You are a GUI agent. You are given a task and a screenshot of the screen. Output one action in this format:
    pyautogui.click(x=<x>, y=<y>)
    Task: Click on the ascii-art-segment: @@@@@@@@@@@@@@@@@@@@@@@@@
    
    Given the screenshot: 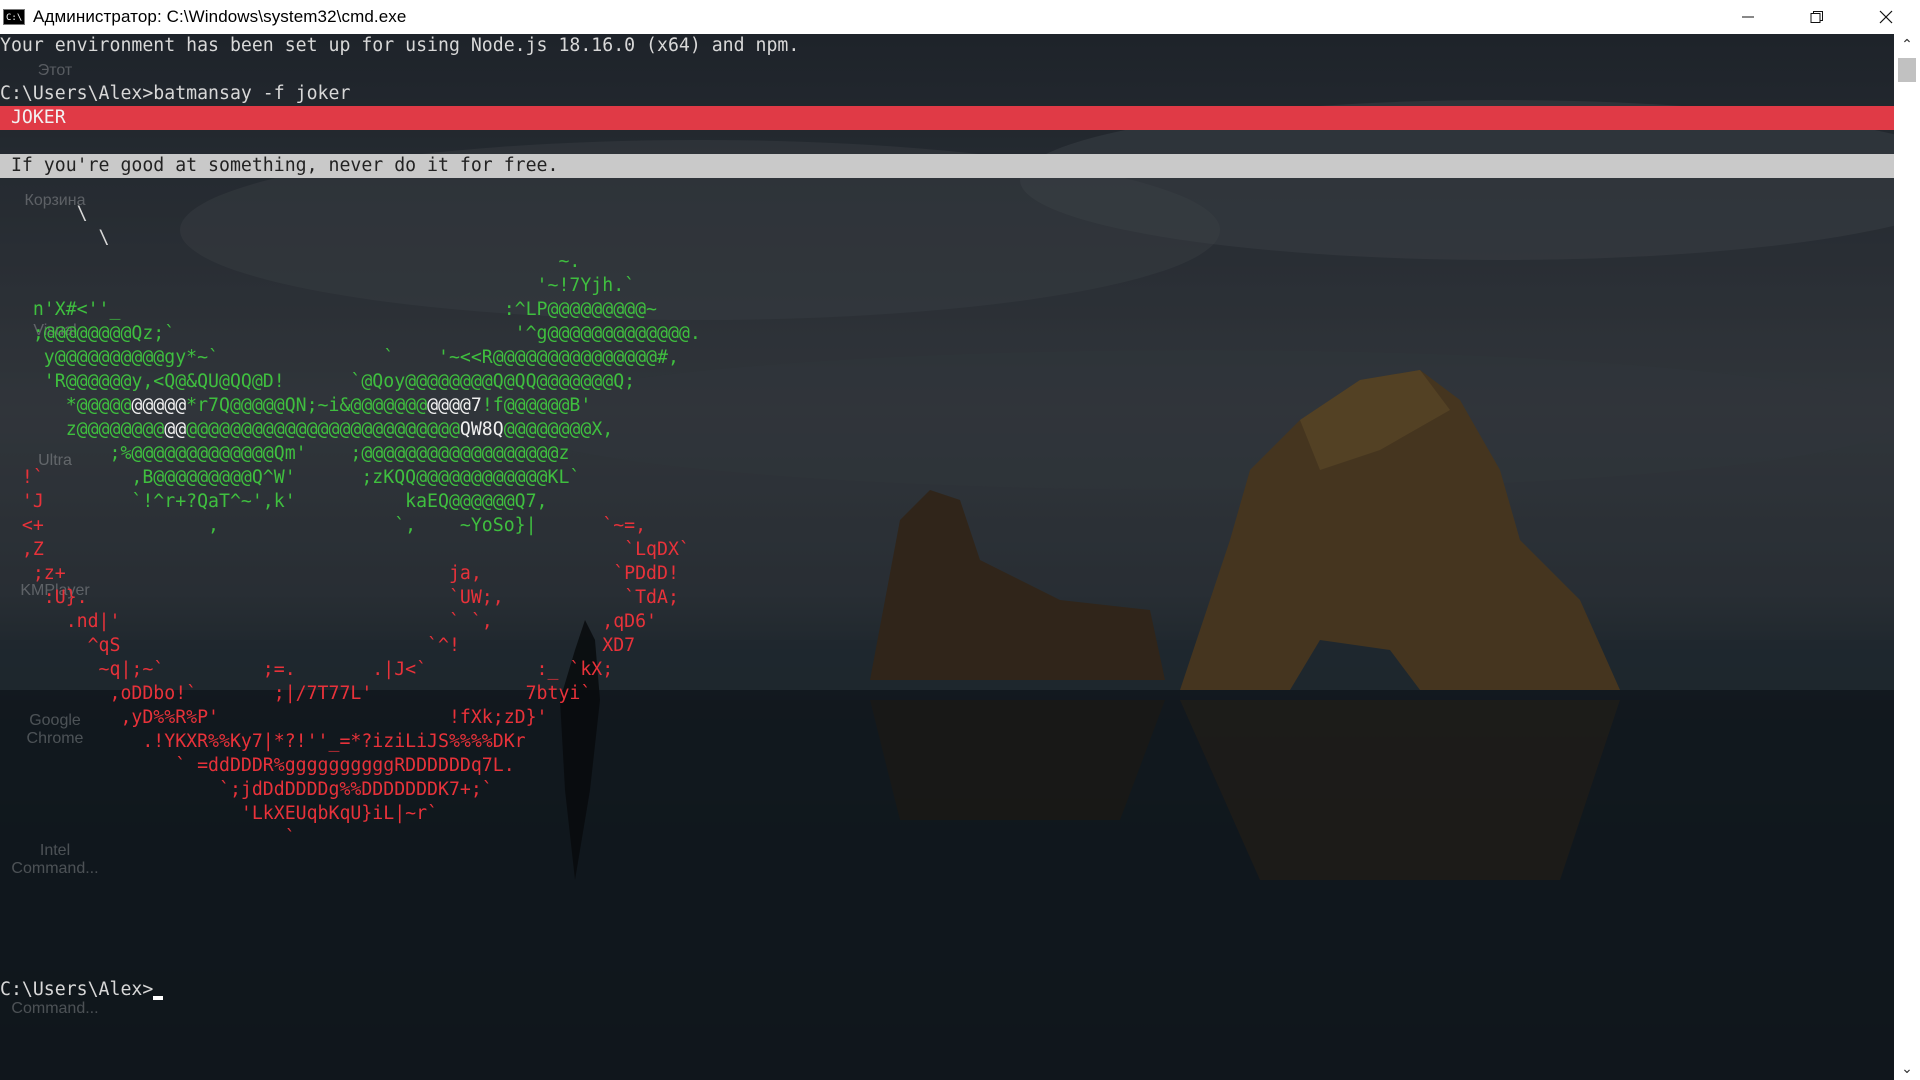 What is the action you would take?
    pyautogui.click(x=323, y=429)
    